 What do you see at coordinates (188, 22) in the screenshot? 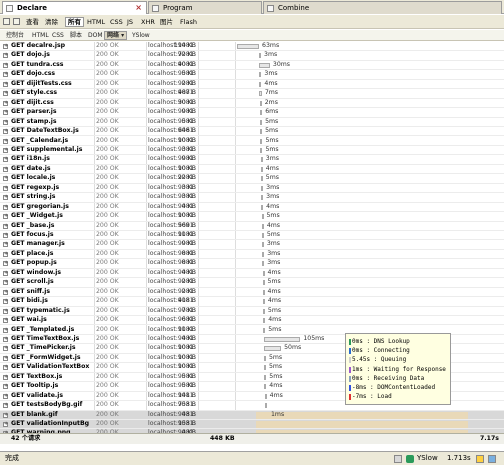
I see `filter-flash-button: Flash` at bounding box center [188, 22].